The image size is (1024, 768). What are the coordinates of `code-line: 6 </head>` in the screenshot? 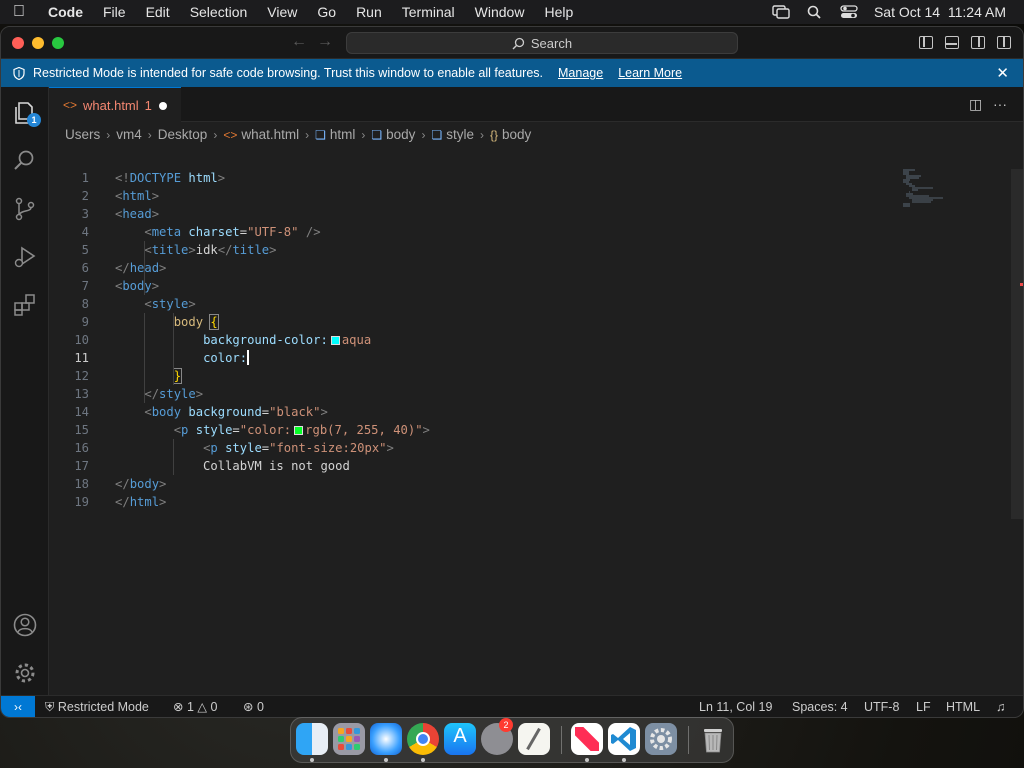 It's located at (469, 268).